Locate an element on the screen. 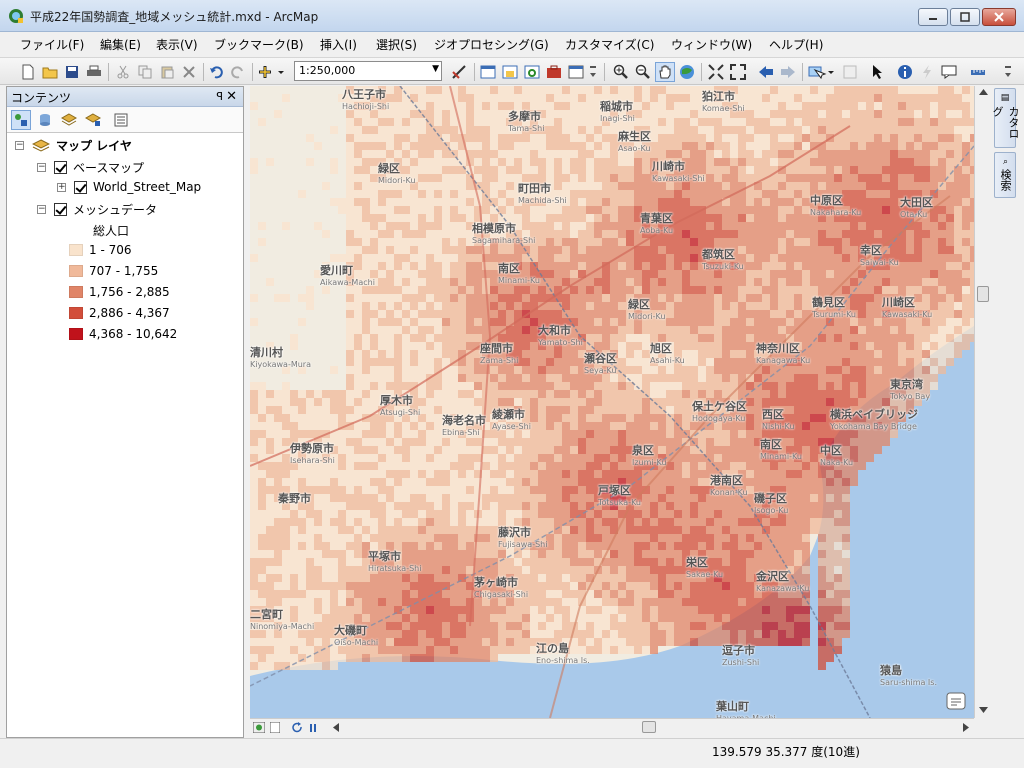 The width and height of the screenshot is (1024, 768). pan-button is located at coordinates (665, 72).